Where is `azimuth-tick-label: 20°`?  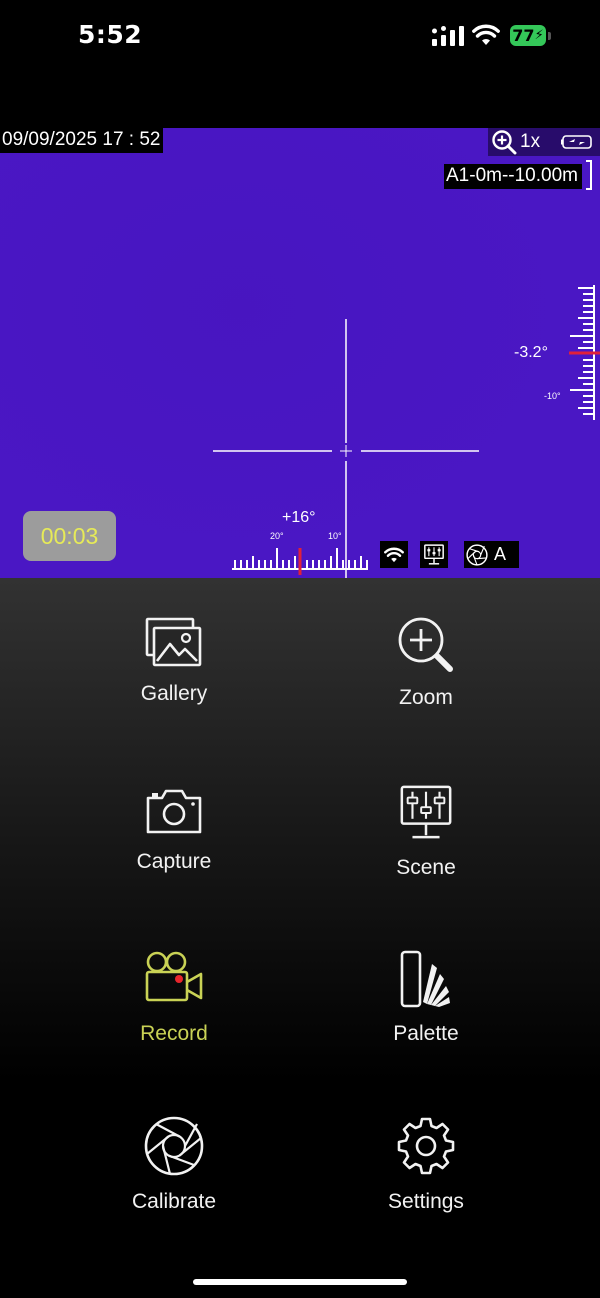 azimuth-tick-label: 20° is located at coordinates (277, 536).